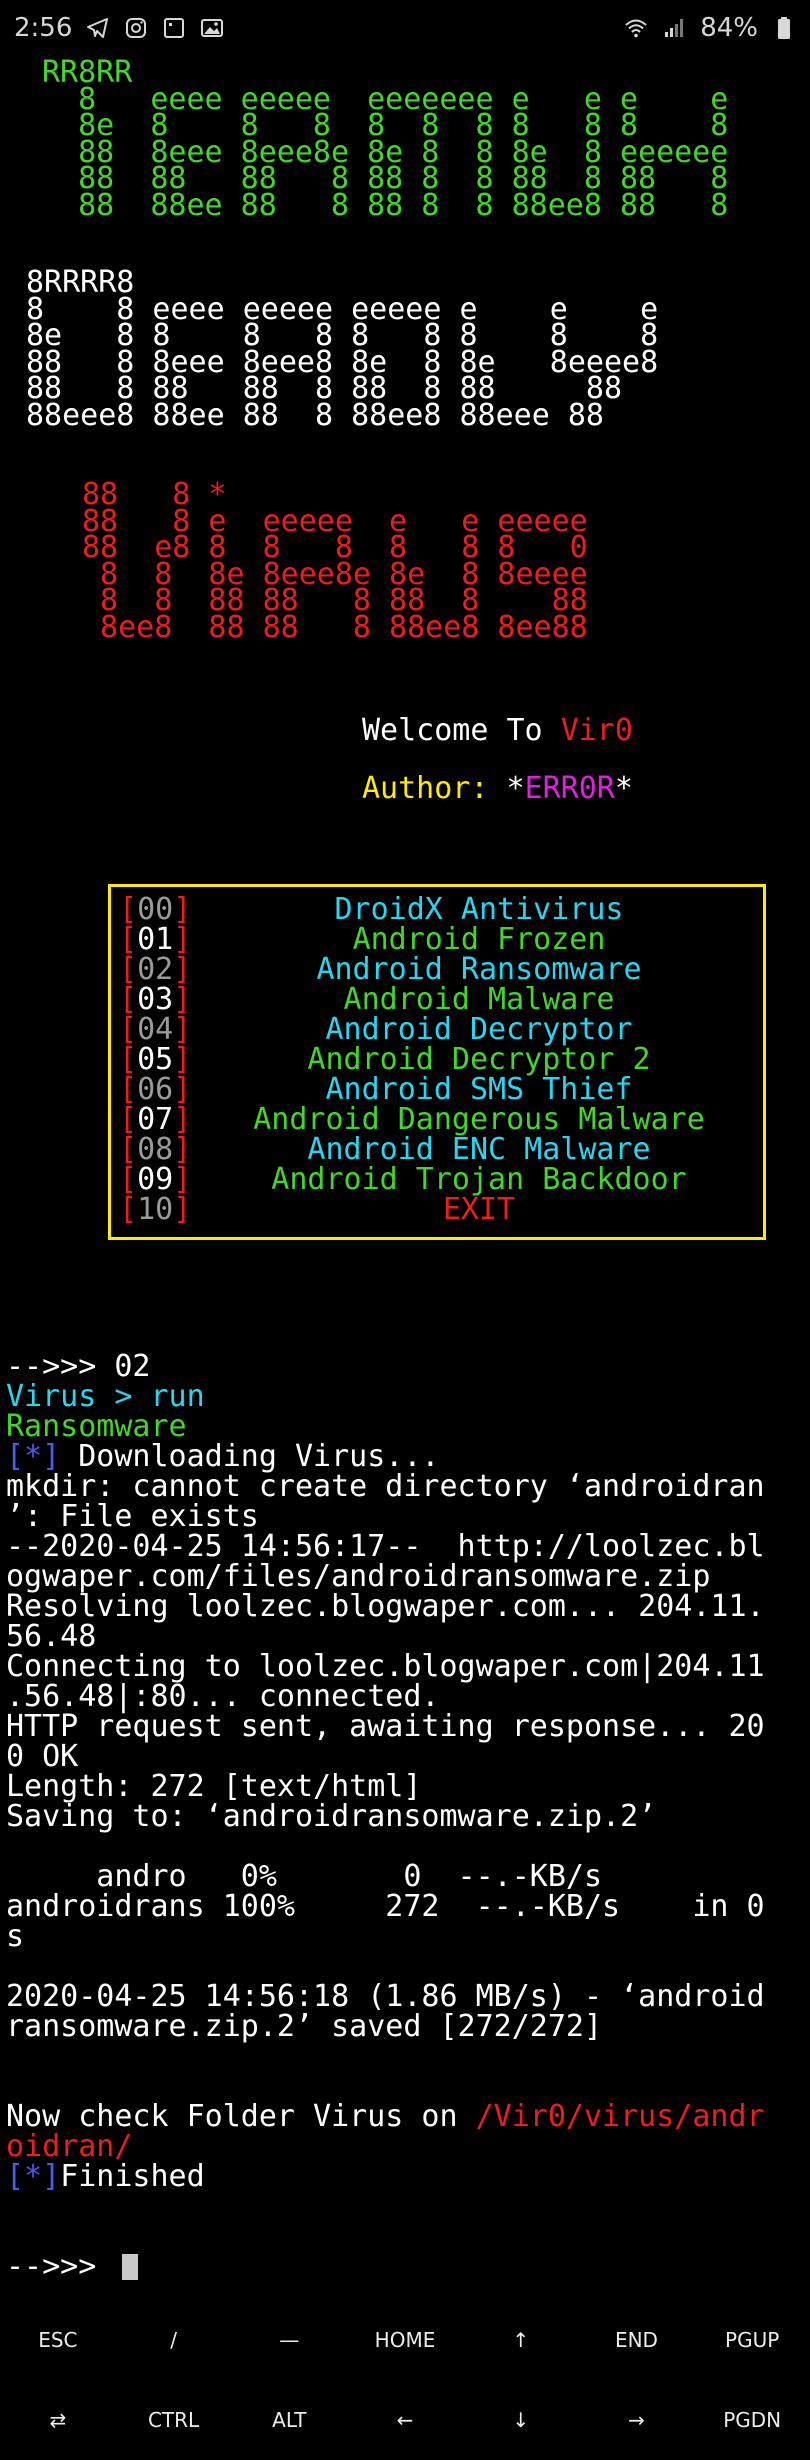  I want to click on banner-line: 8ee8 88 88 8 88ee8 8ee88, so click(335, 627).